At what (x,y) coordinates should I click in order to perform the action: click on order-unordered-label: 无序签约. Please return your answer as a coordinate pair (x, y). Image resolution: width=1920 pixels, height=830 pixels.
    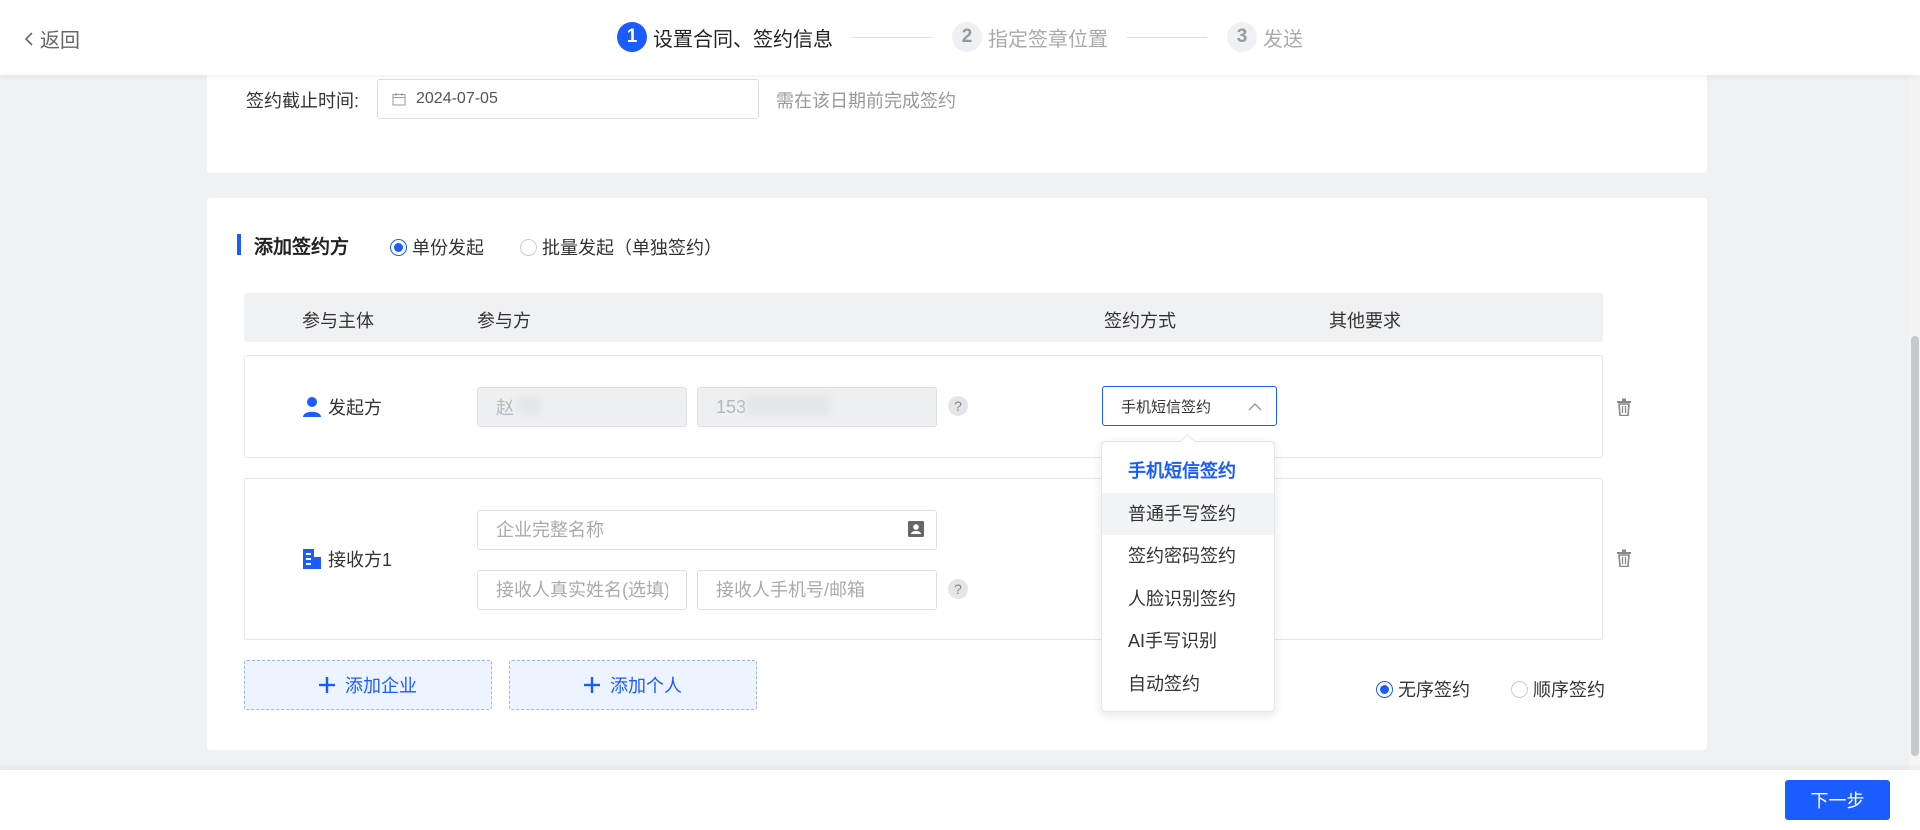
    Looking at the image, I should click on (1434, 690).